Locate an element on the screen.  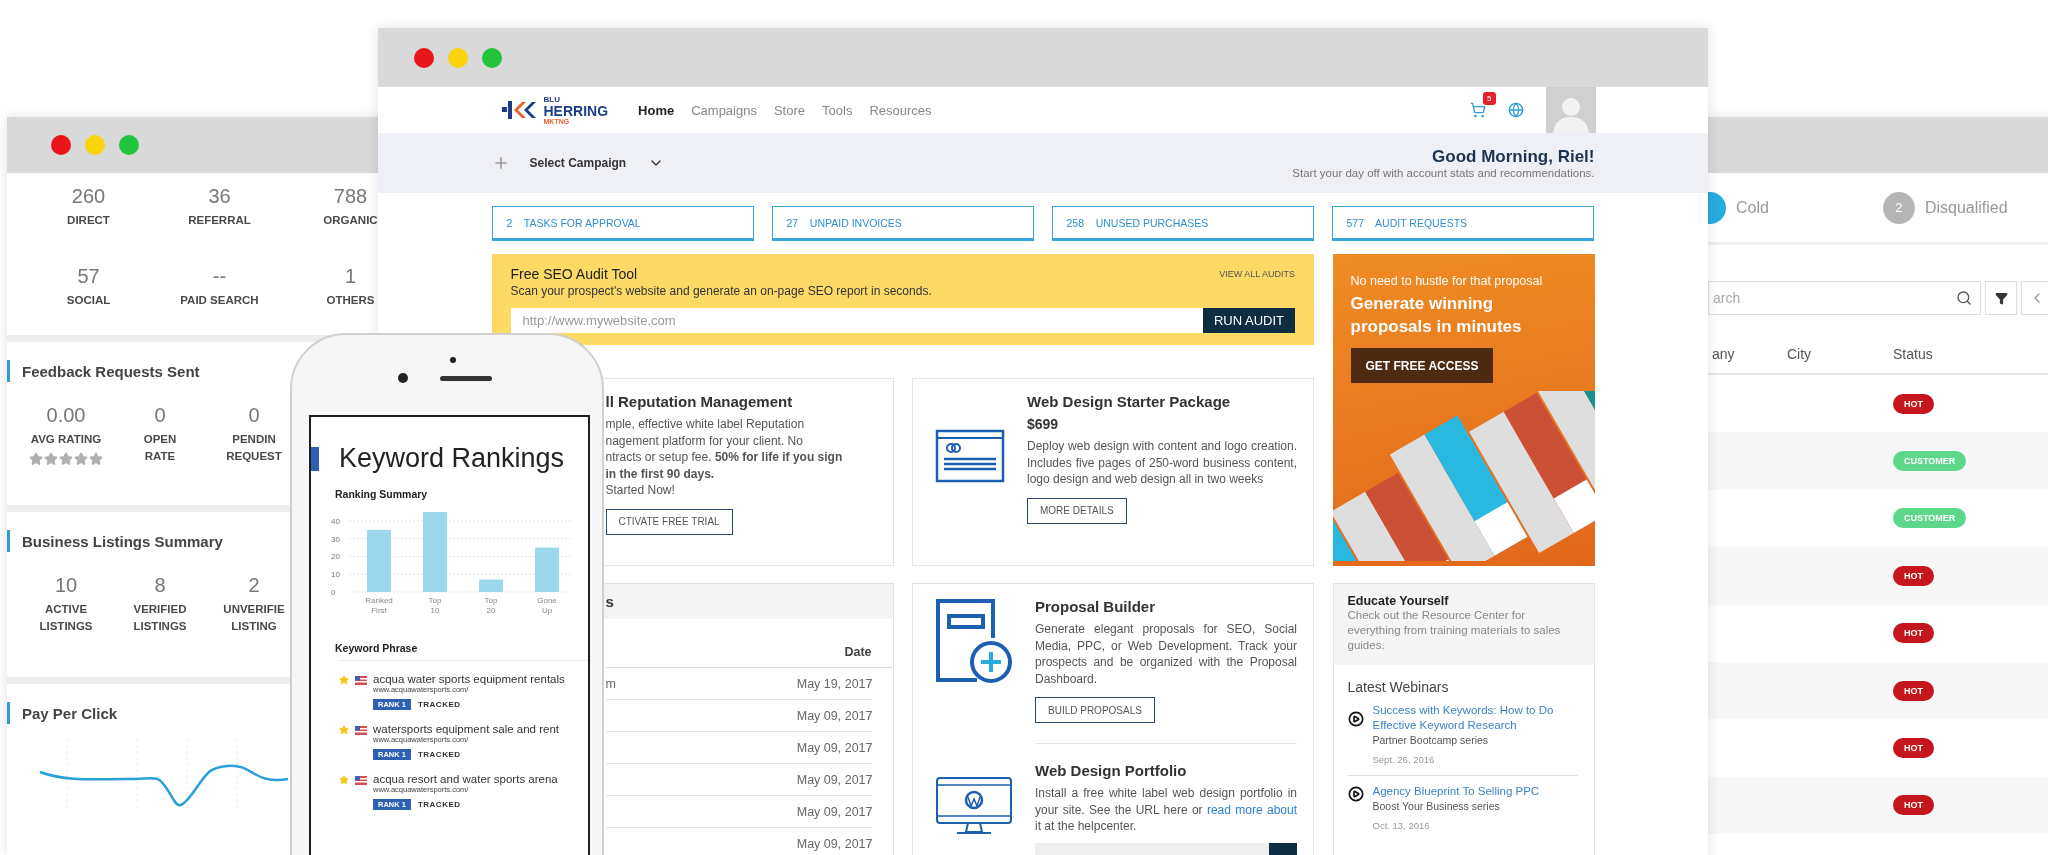
column-header: Date is located at coordinates (749, 643).